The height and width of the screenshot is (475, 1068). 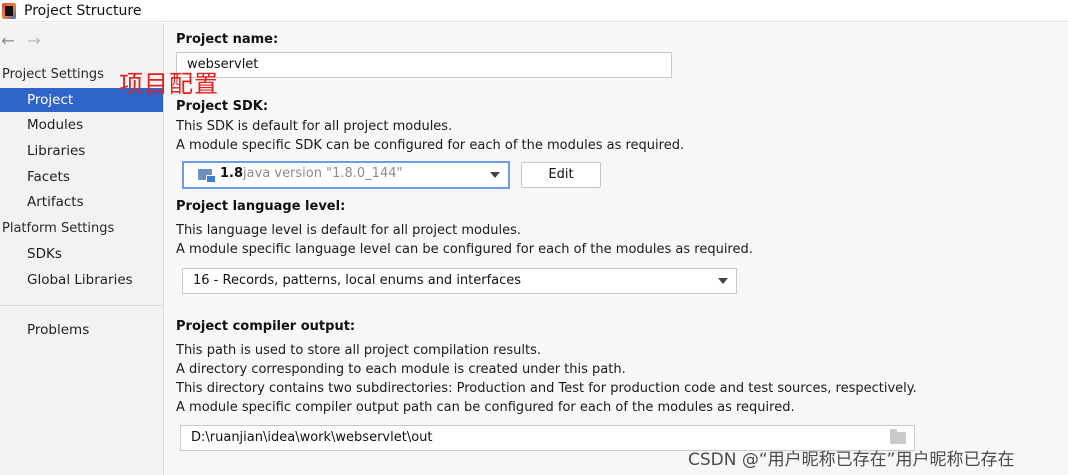 I want to click on sidebar-item-artifacts: Artifacts, so click(x=81, y=202).